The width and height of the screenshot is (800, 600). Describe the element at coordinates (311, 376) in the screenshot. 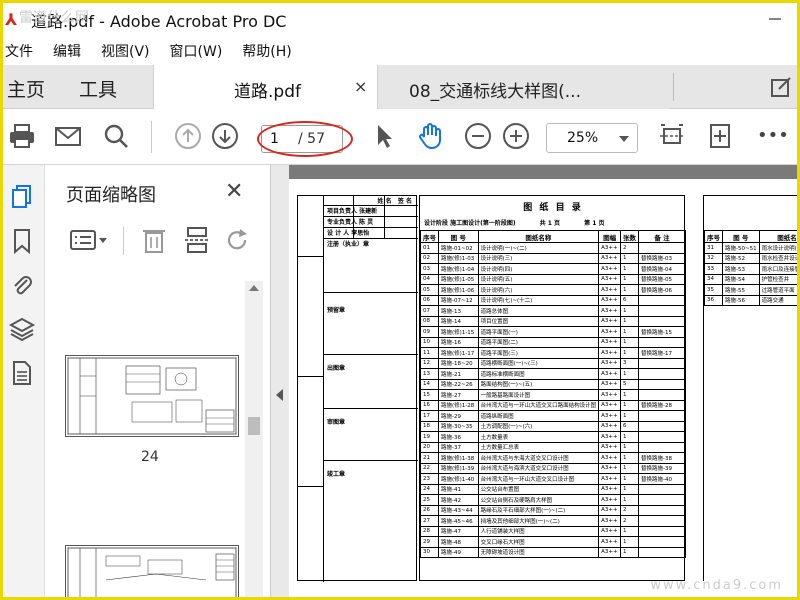

I see `band-divider` at that location.